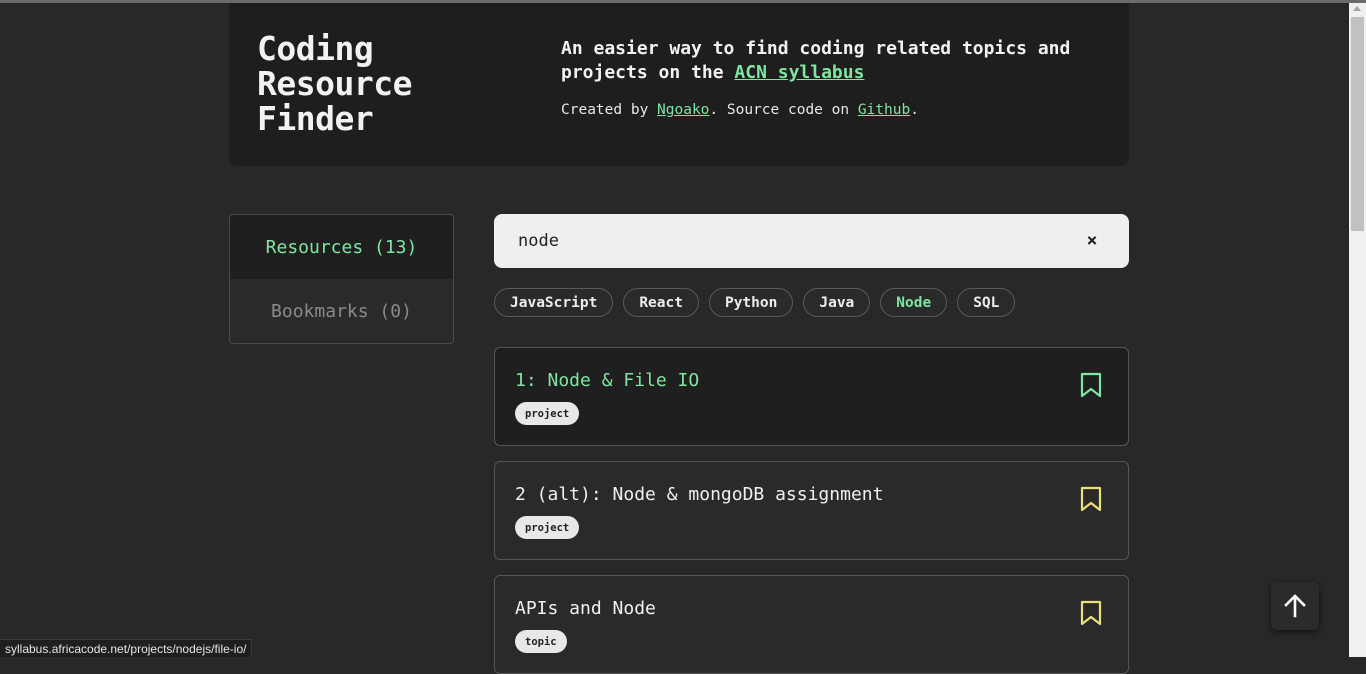  I want to click on result-title: APIs and Node, so click(585, 608).